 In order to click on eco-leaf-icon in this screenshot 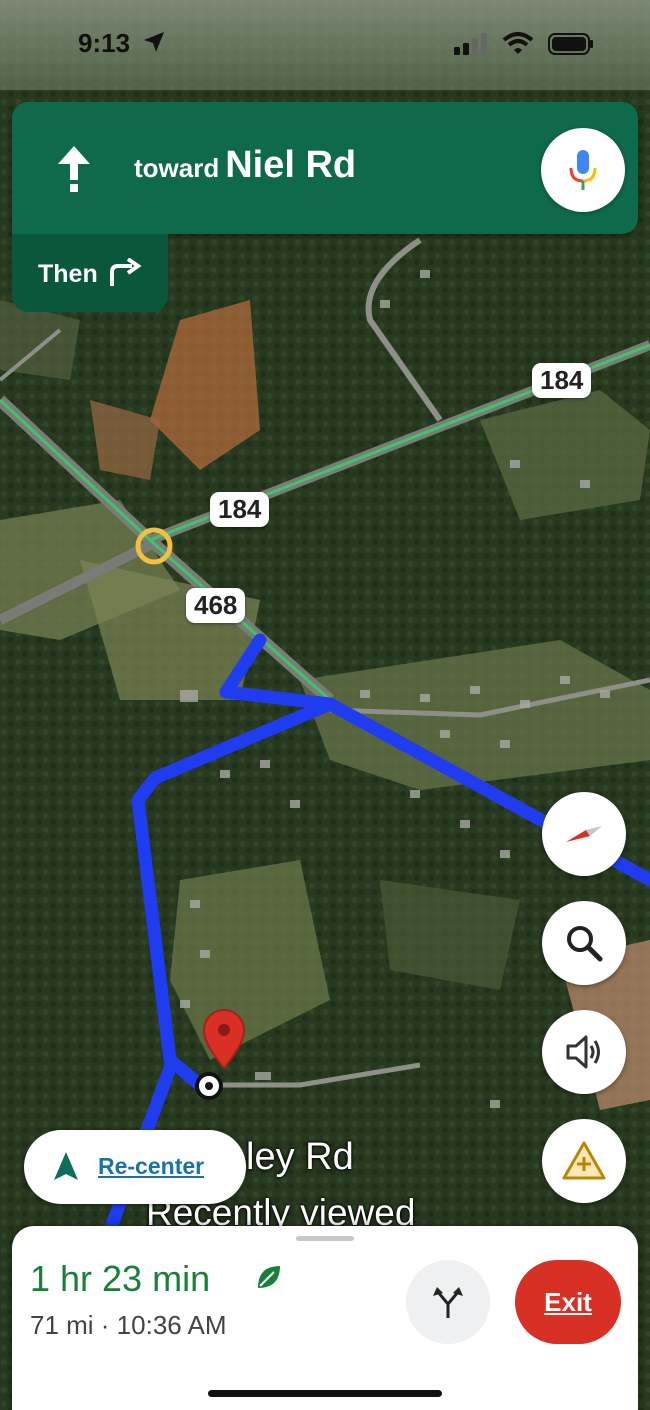, I will do `click(269, 1277)`.